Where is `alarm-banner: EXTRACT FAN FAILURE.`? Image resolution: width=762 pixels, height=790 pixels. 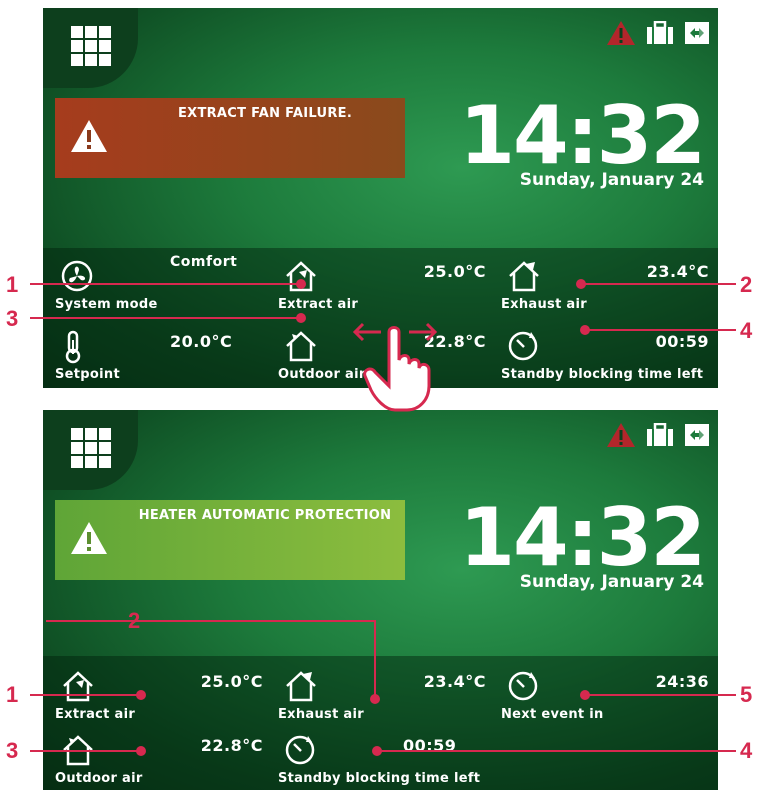 alarm-banner: EXTRACT FAN FAILURE. is located at coordinates (230, 138).